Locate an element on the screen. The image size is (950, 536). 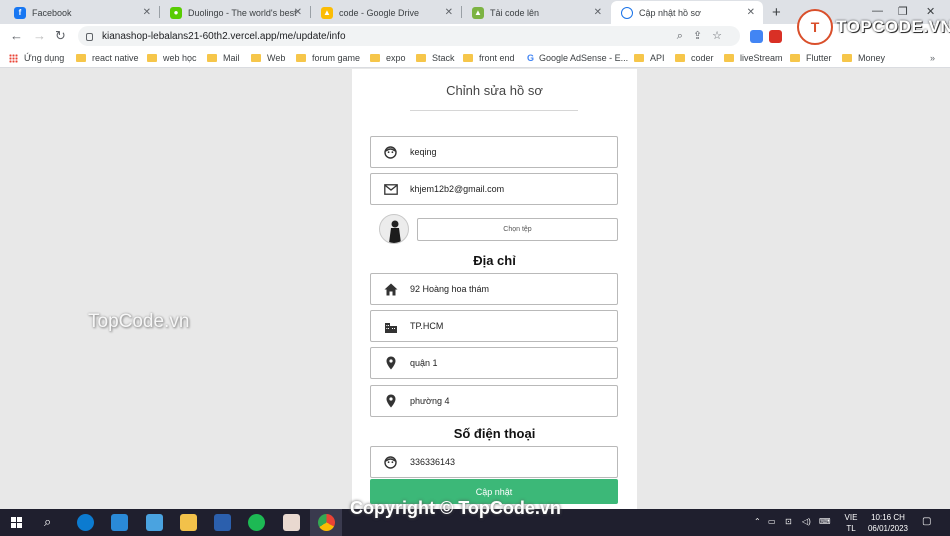
translate-extension-icon is located at coordinates (756, 36).